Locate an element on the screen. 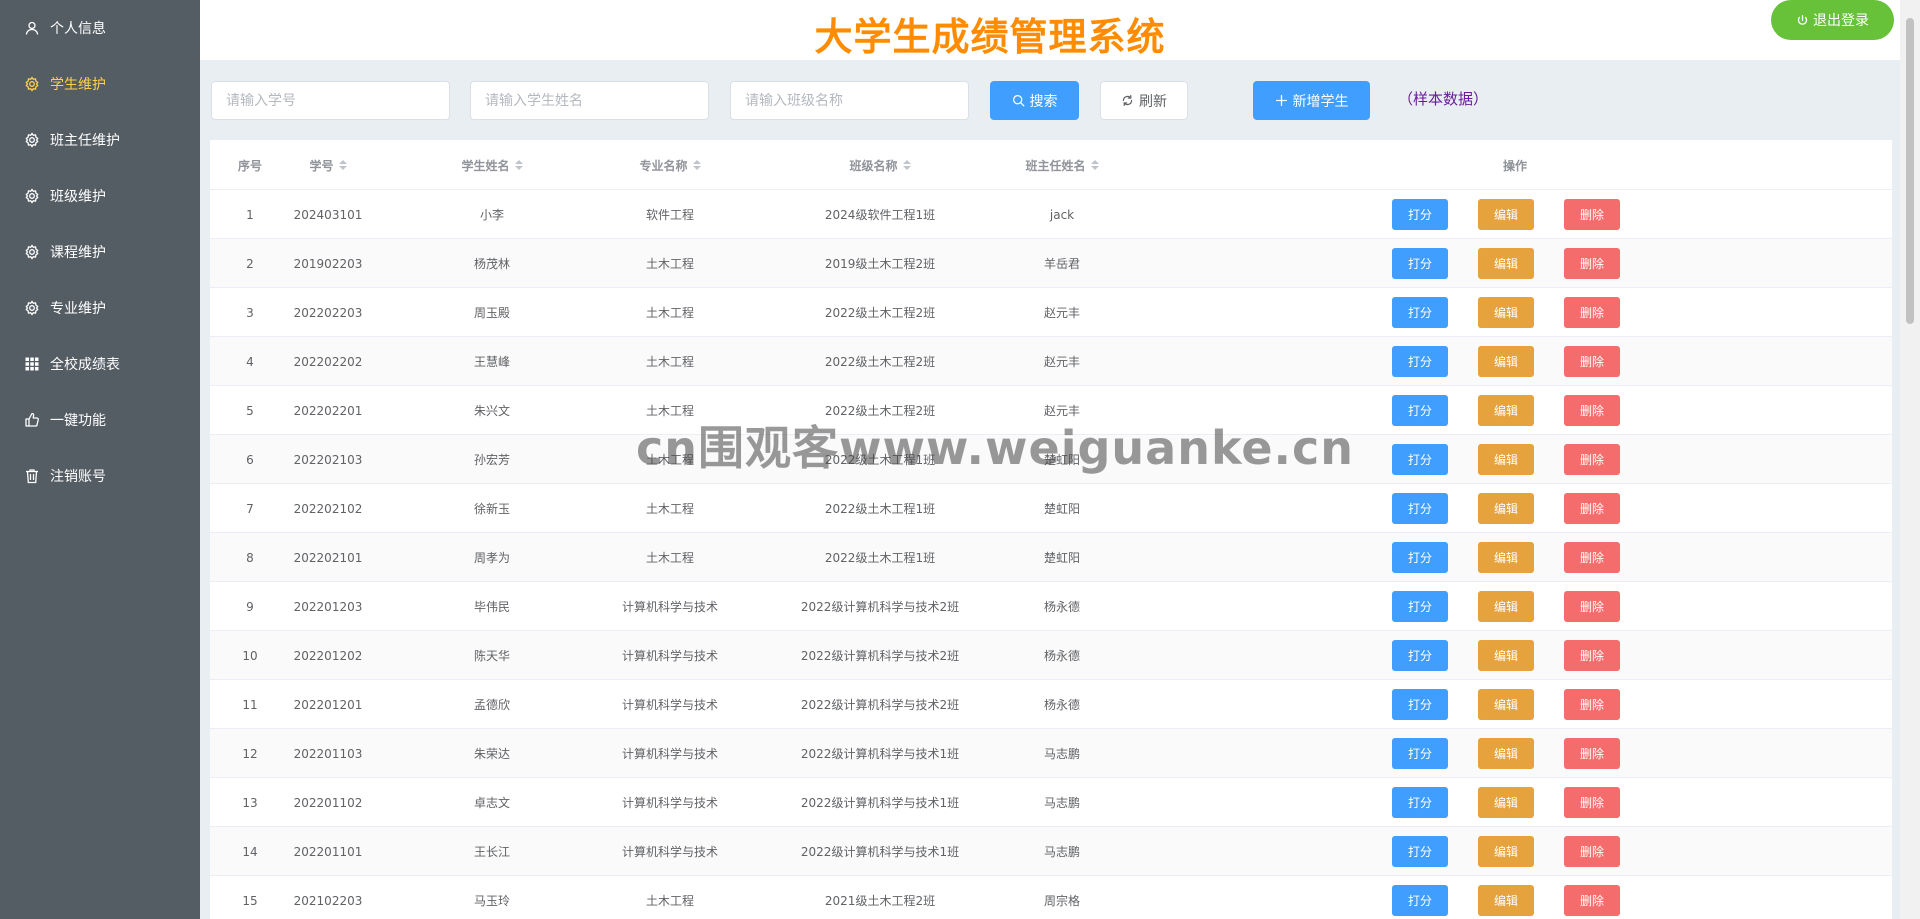  add-student-label: 新增学生 is located at coordinates (1320, 101).